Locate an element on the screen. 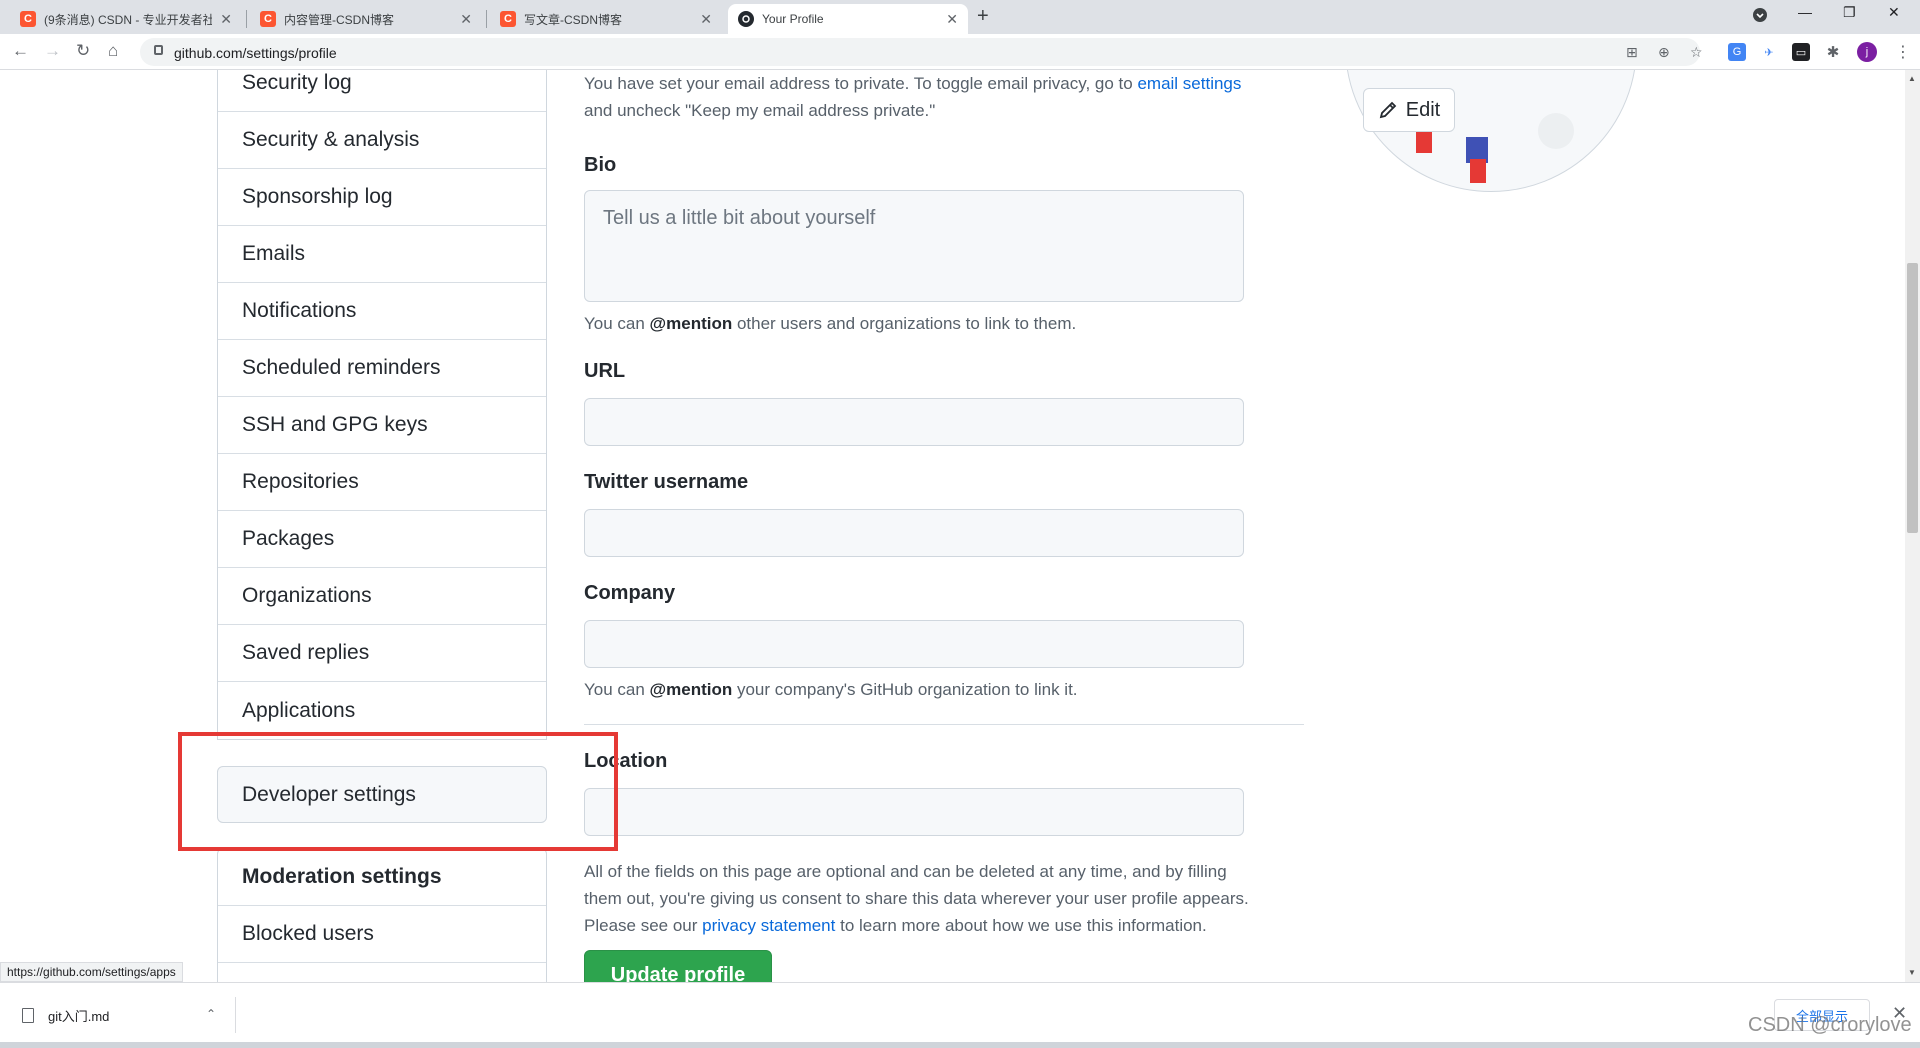  forward-arrow-icon: → is located at coordinates (52, 51).